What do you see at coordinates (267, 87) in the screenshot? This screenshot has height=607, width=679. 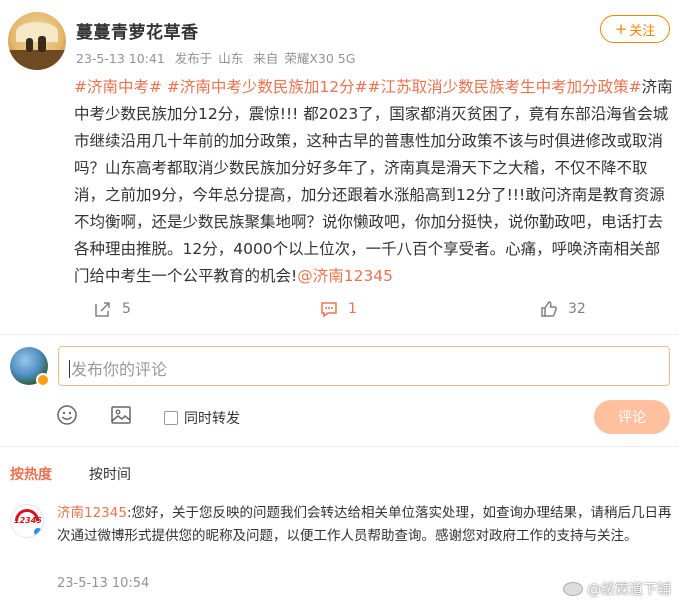 I see `hashtag-link: #济南中考少数民族加12分#` at bounding box center [267, 87].